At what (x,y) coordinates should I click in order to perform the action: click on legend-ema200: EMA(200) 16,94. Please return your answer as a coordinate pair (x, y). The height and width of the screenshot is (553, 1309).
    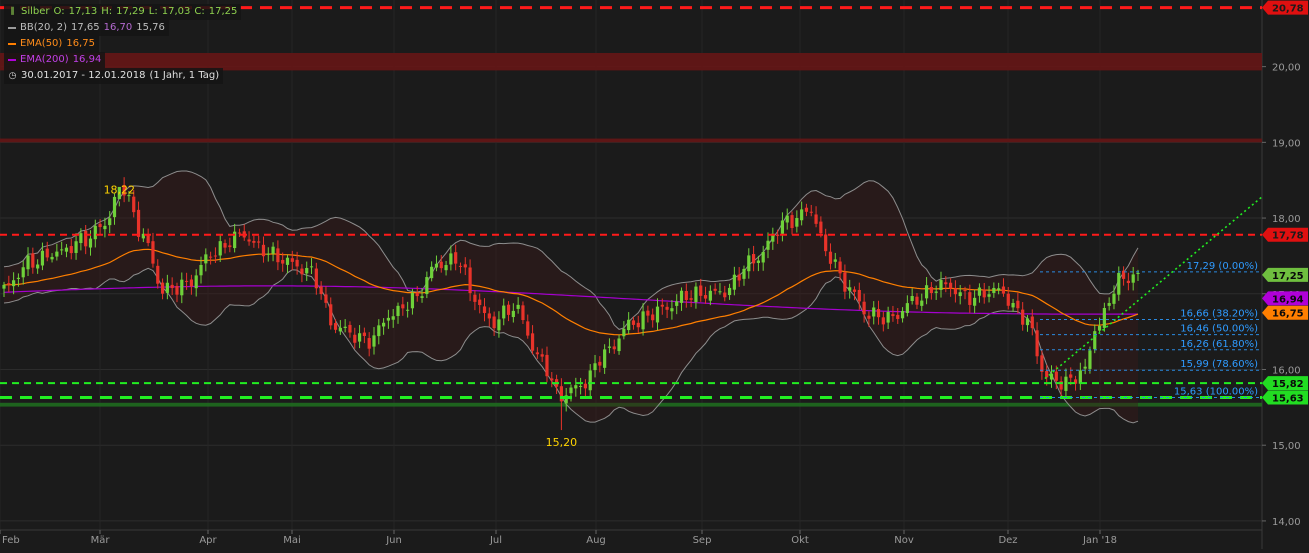
    Looking at the image, I should click on (55, 60).